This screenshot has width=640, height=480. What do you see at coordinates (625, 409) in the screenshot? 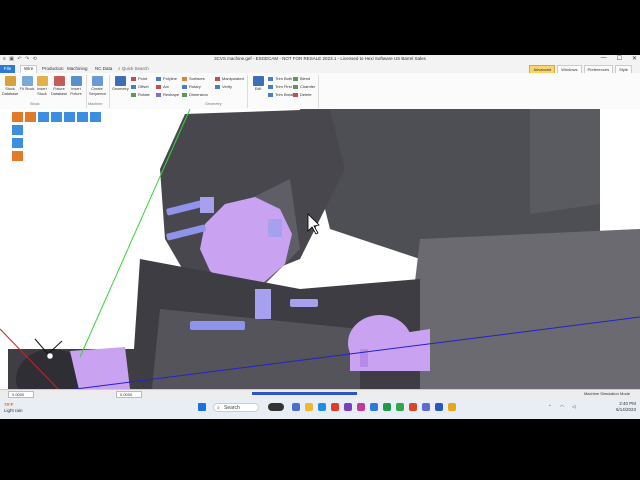
I see `clock-date: 6/14/2023` at bounding box center [625, 409].